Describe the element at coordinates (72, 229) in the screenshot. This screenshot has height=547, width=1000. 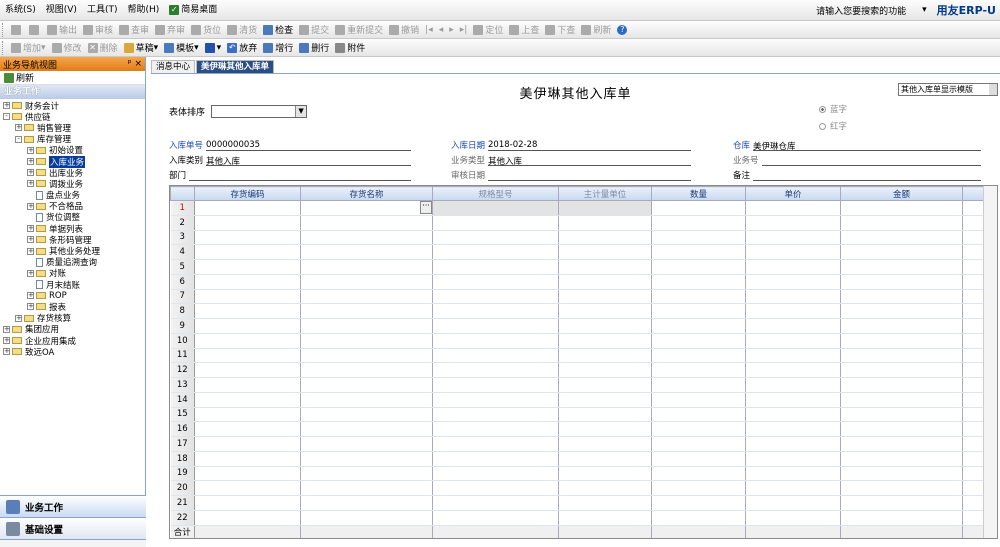
I see `nav-tree-item: + 单据列表` at that location.